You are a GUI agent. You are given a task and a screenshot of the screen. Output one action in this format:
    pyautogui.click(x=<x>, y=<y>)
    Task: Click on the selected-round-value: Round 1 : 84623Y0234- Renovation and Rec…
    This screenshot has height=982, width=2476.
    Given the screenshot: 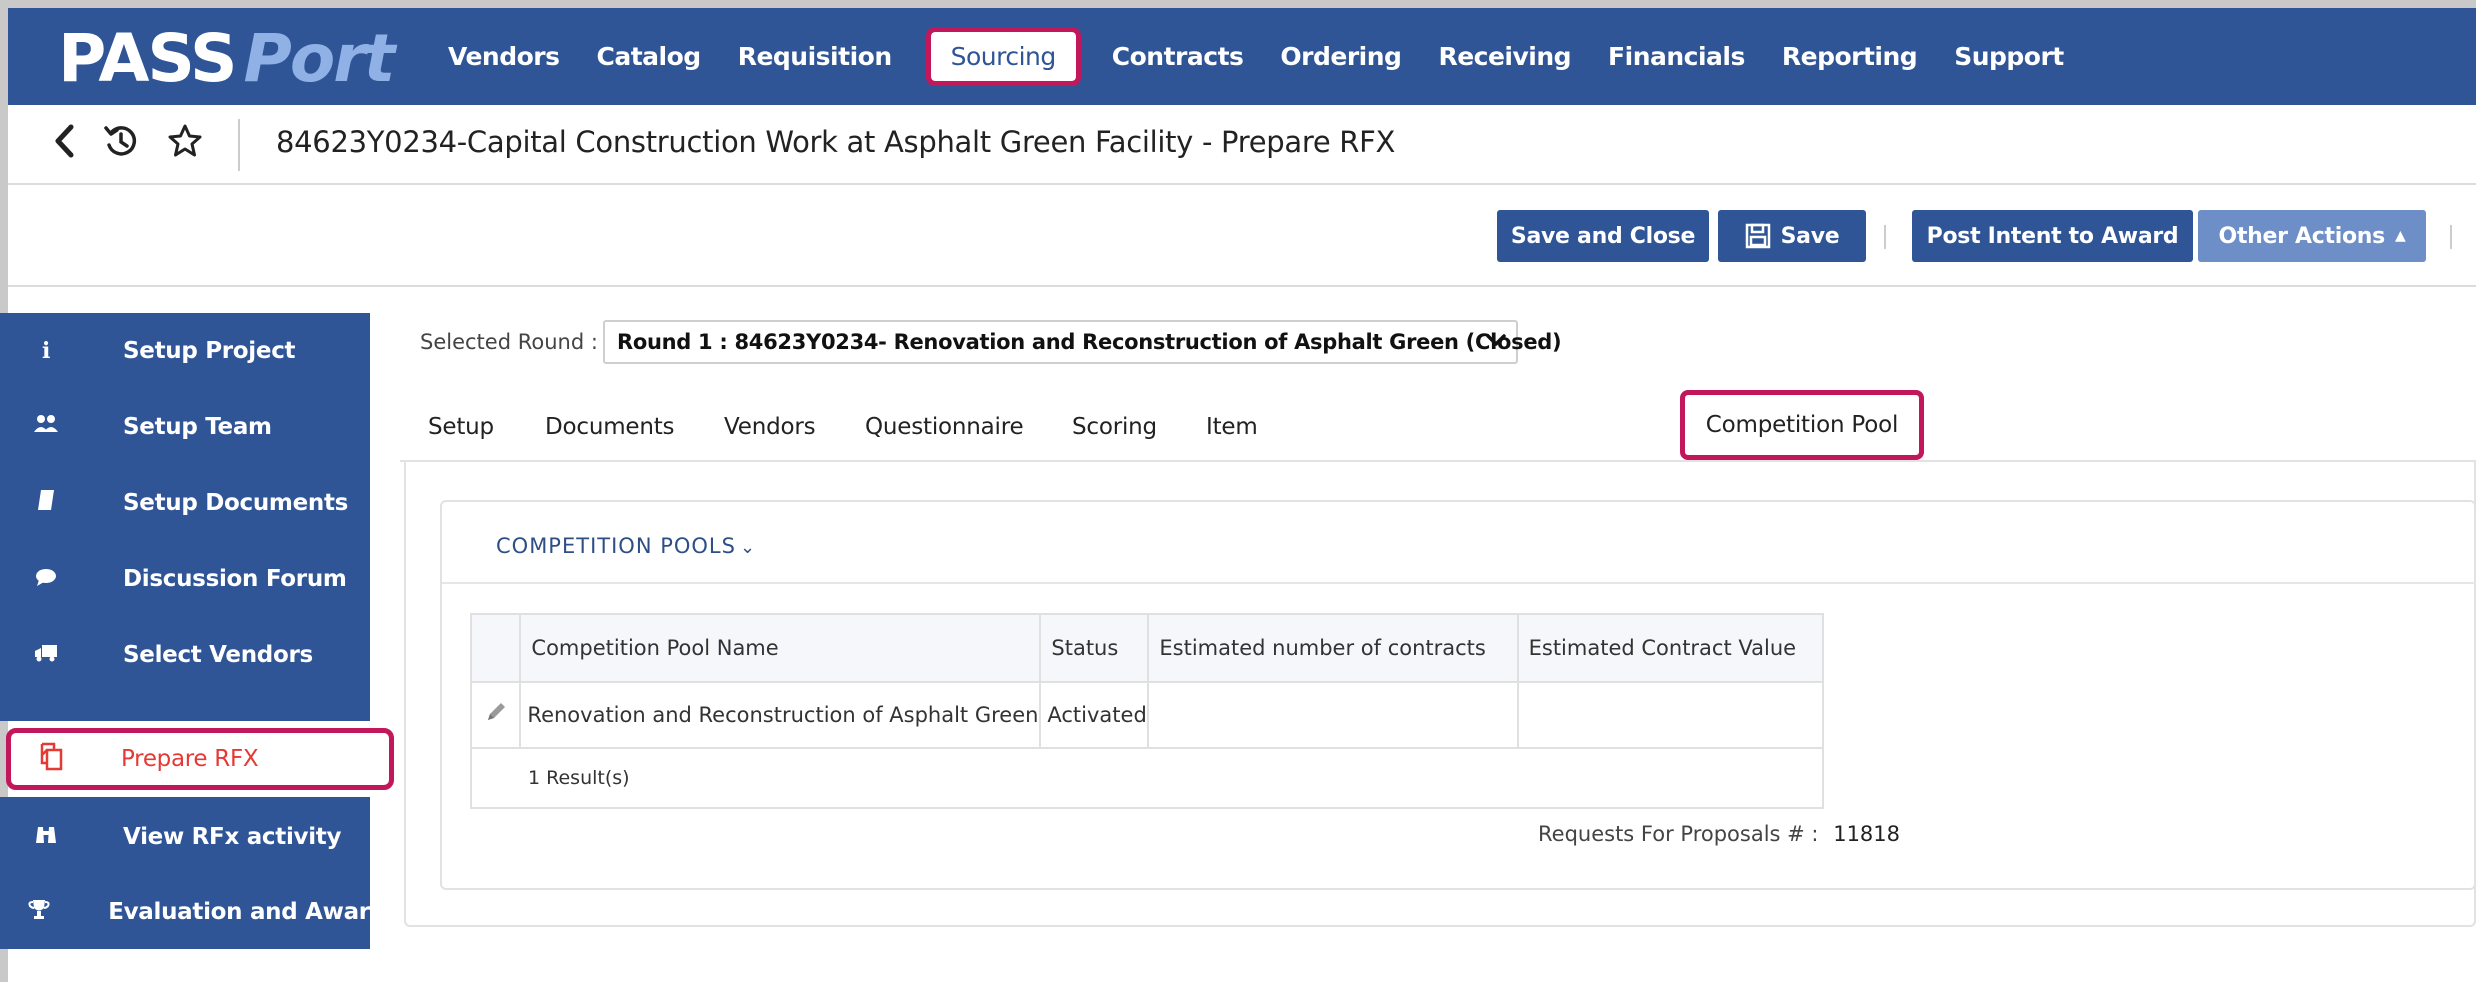 What is the action you would take?
    pyautogui.click(x=1089, y=342)
    